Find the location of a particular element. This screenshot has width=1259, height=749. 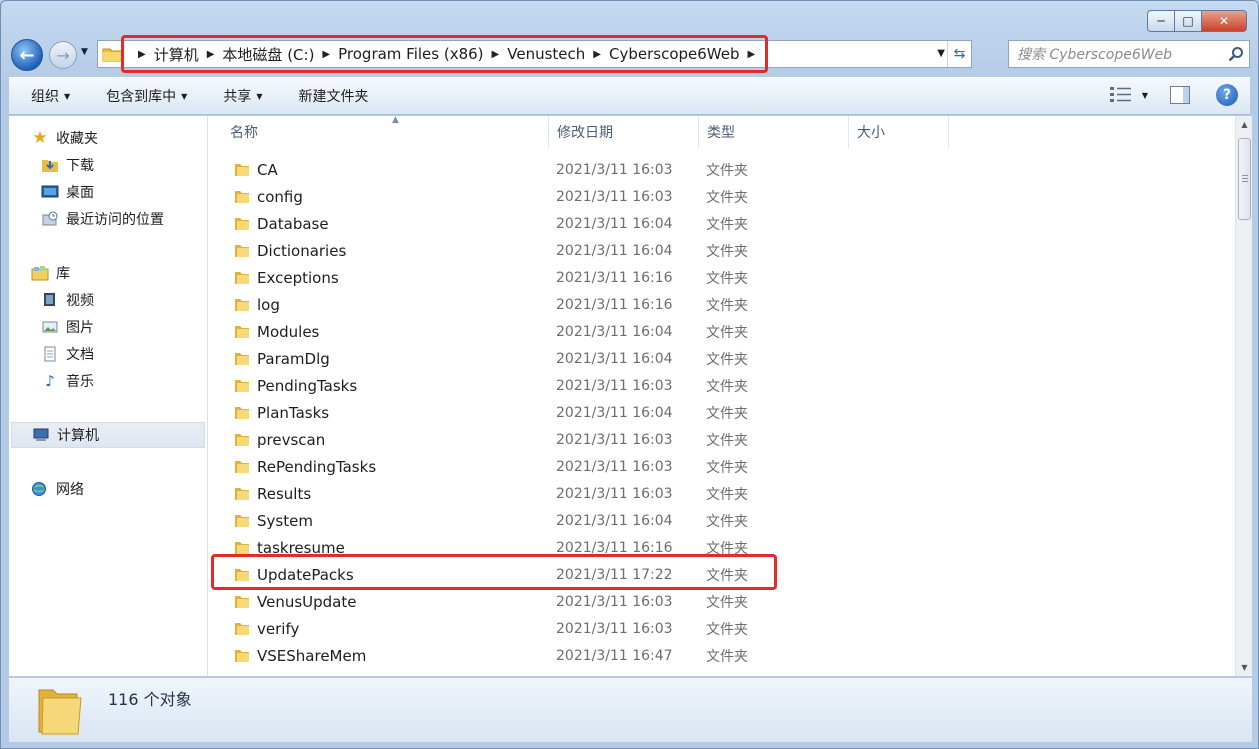

file-row: Exceptions 2021/3/11 16:16 文件夹 is located at coordinates (721, 277).